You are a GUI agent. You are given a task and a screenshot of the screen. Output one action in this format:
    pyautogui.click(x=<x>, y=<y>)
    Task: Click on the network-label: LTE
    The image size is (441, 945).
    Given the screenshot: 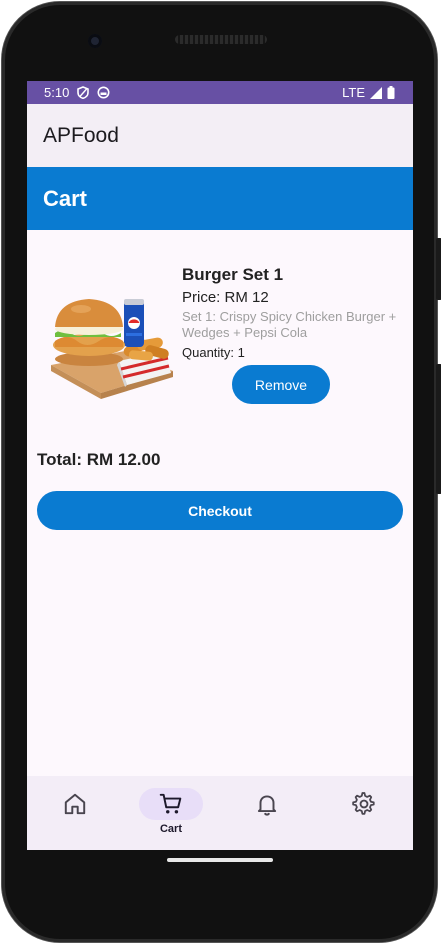 What is the action you would take?
    pyautogui.click(x=353, y=92)
    